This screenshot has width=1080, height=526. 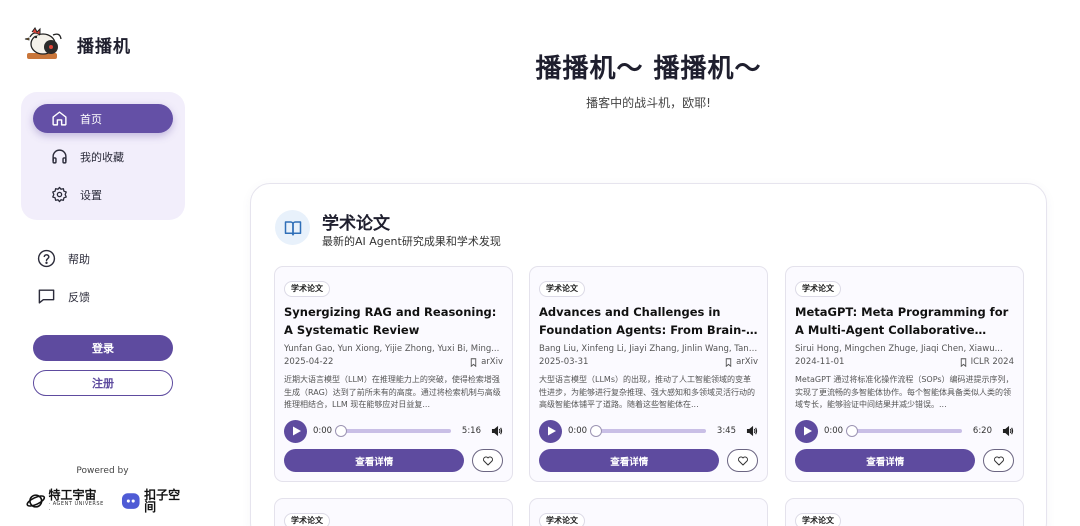 What do you see at coordinates (107, 296) in the screenshot?
I see `feedback-link: 反馈` at bounding box center [107, 296].